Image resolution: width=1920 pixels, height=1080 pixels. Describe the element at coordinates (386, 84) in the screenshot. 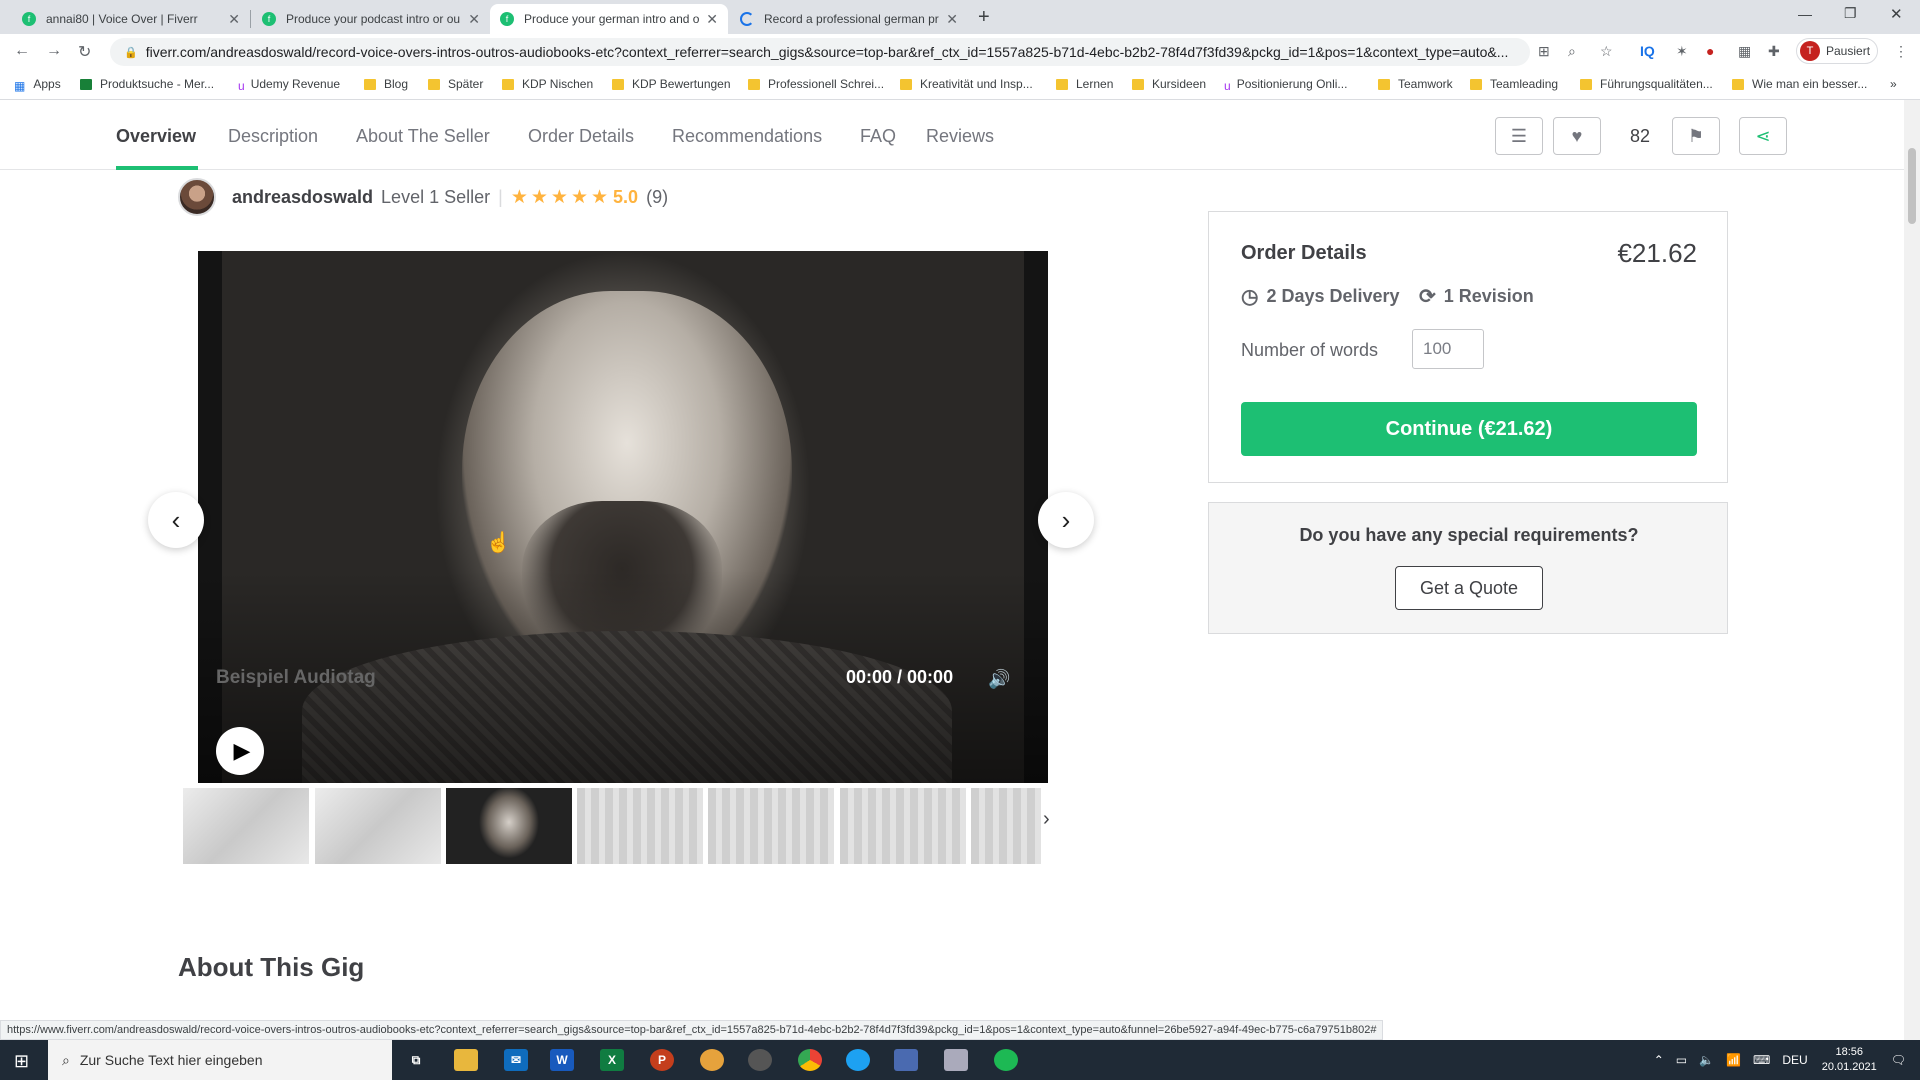

I see `bookmark-item: Blog` at that location.